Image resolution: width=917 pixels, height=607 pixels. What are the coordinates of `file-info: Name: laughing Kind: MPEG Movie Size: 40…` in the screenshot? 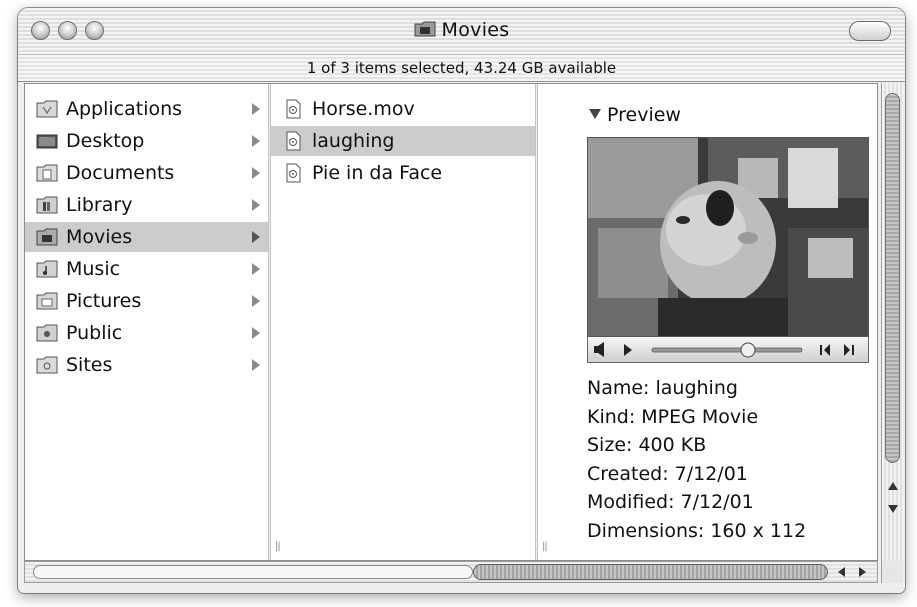 It's located at (696, 459).